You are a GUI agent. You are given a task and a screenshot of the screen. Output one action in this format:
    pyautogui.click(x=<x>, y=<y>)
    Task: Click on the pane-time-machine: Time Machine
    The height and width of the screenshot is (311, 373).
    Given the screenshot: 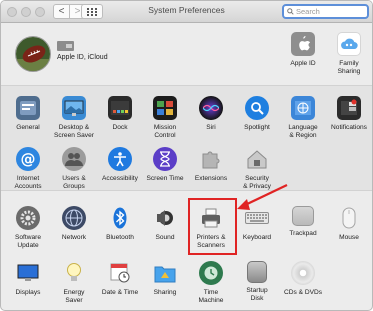 What is the action you would take?
    pyautogui.click(x=211, y=283)
    